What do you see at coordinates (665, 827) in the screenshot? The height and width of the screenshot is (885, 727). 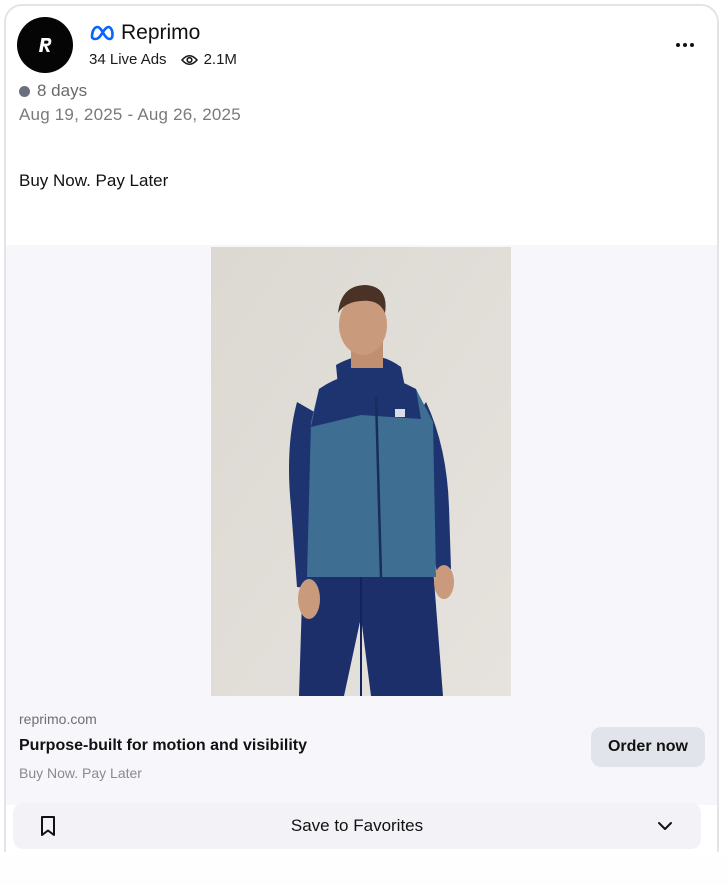 I see `chevron-down-icon` at bounding box center [665, 827].